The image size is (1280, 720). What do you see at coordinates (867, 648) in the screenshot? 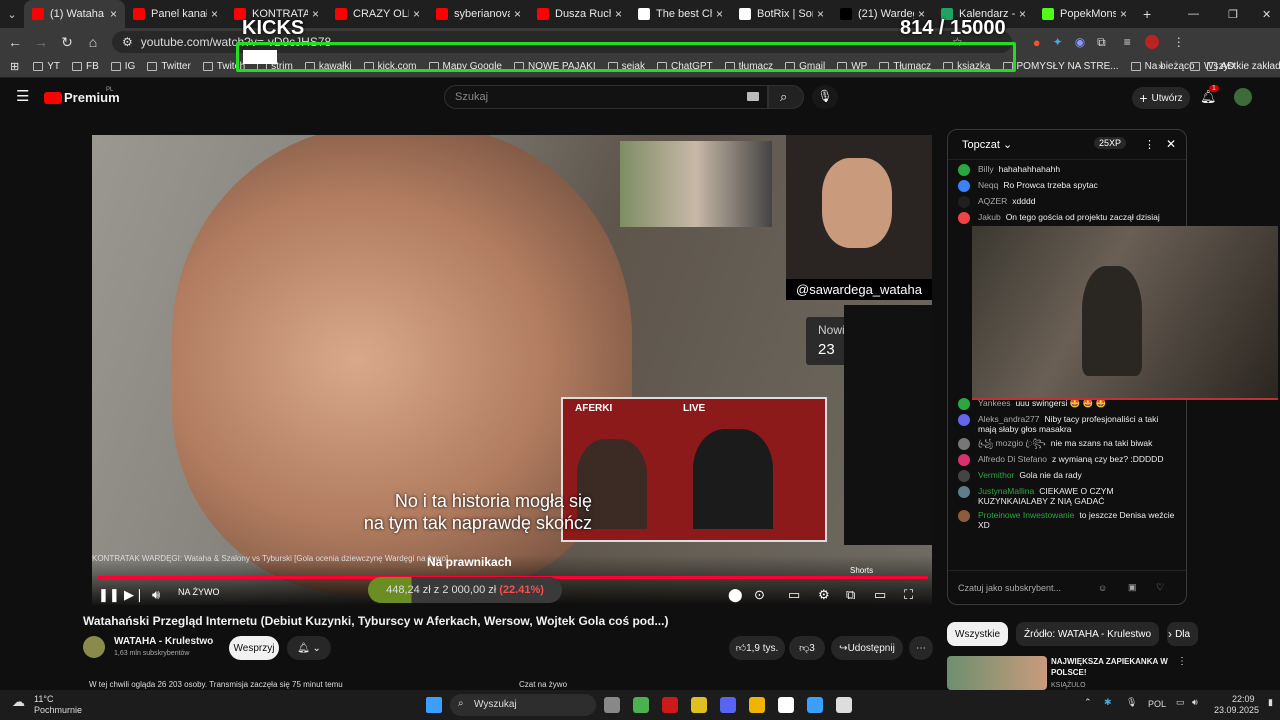
I see `share-button: ↪ Udostępnij` at bounding box center [867, 648].